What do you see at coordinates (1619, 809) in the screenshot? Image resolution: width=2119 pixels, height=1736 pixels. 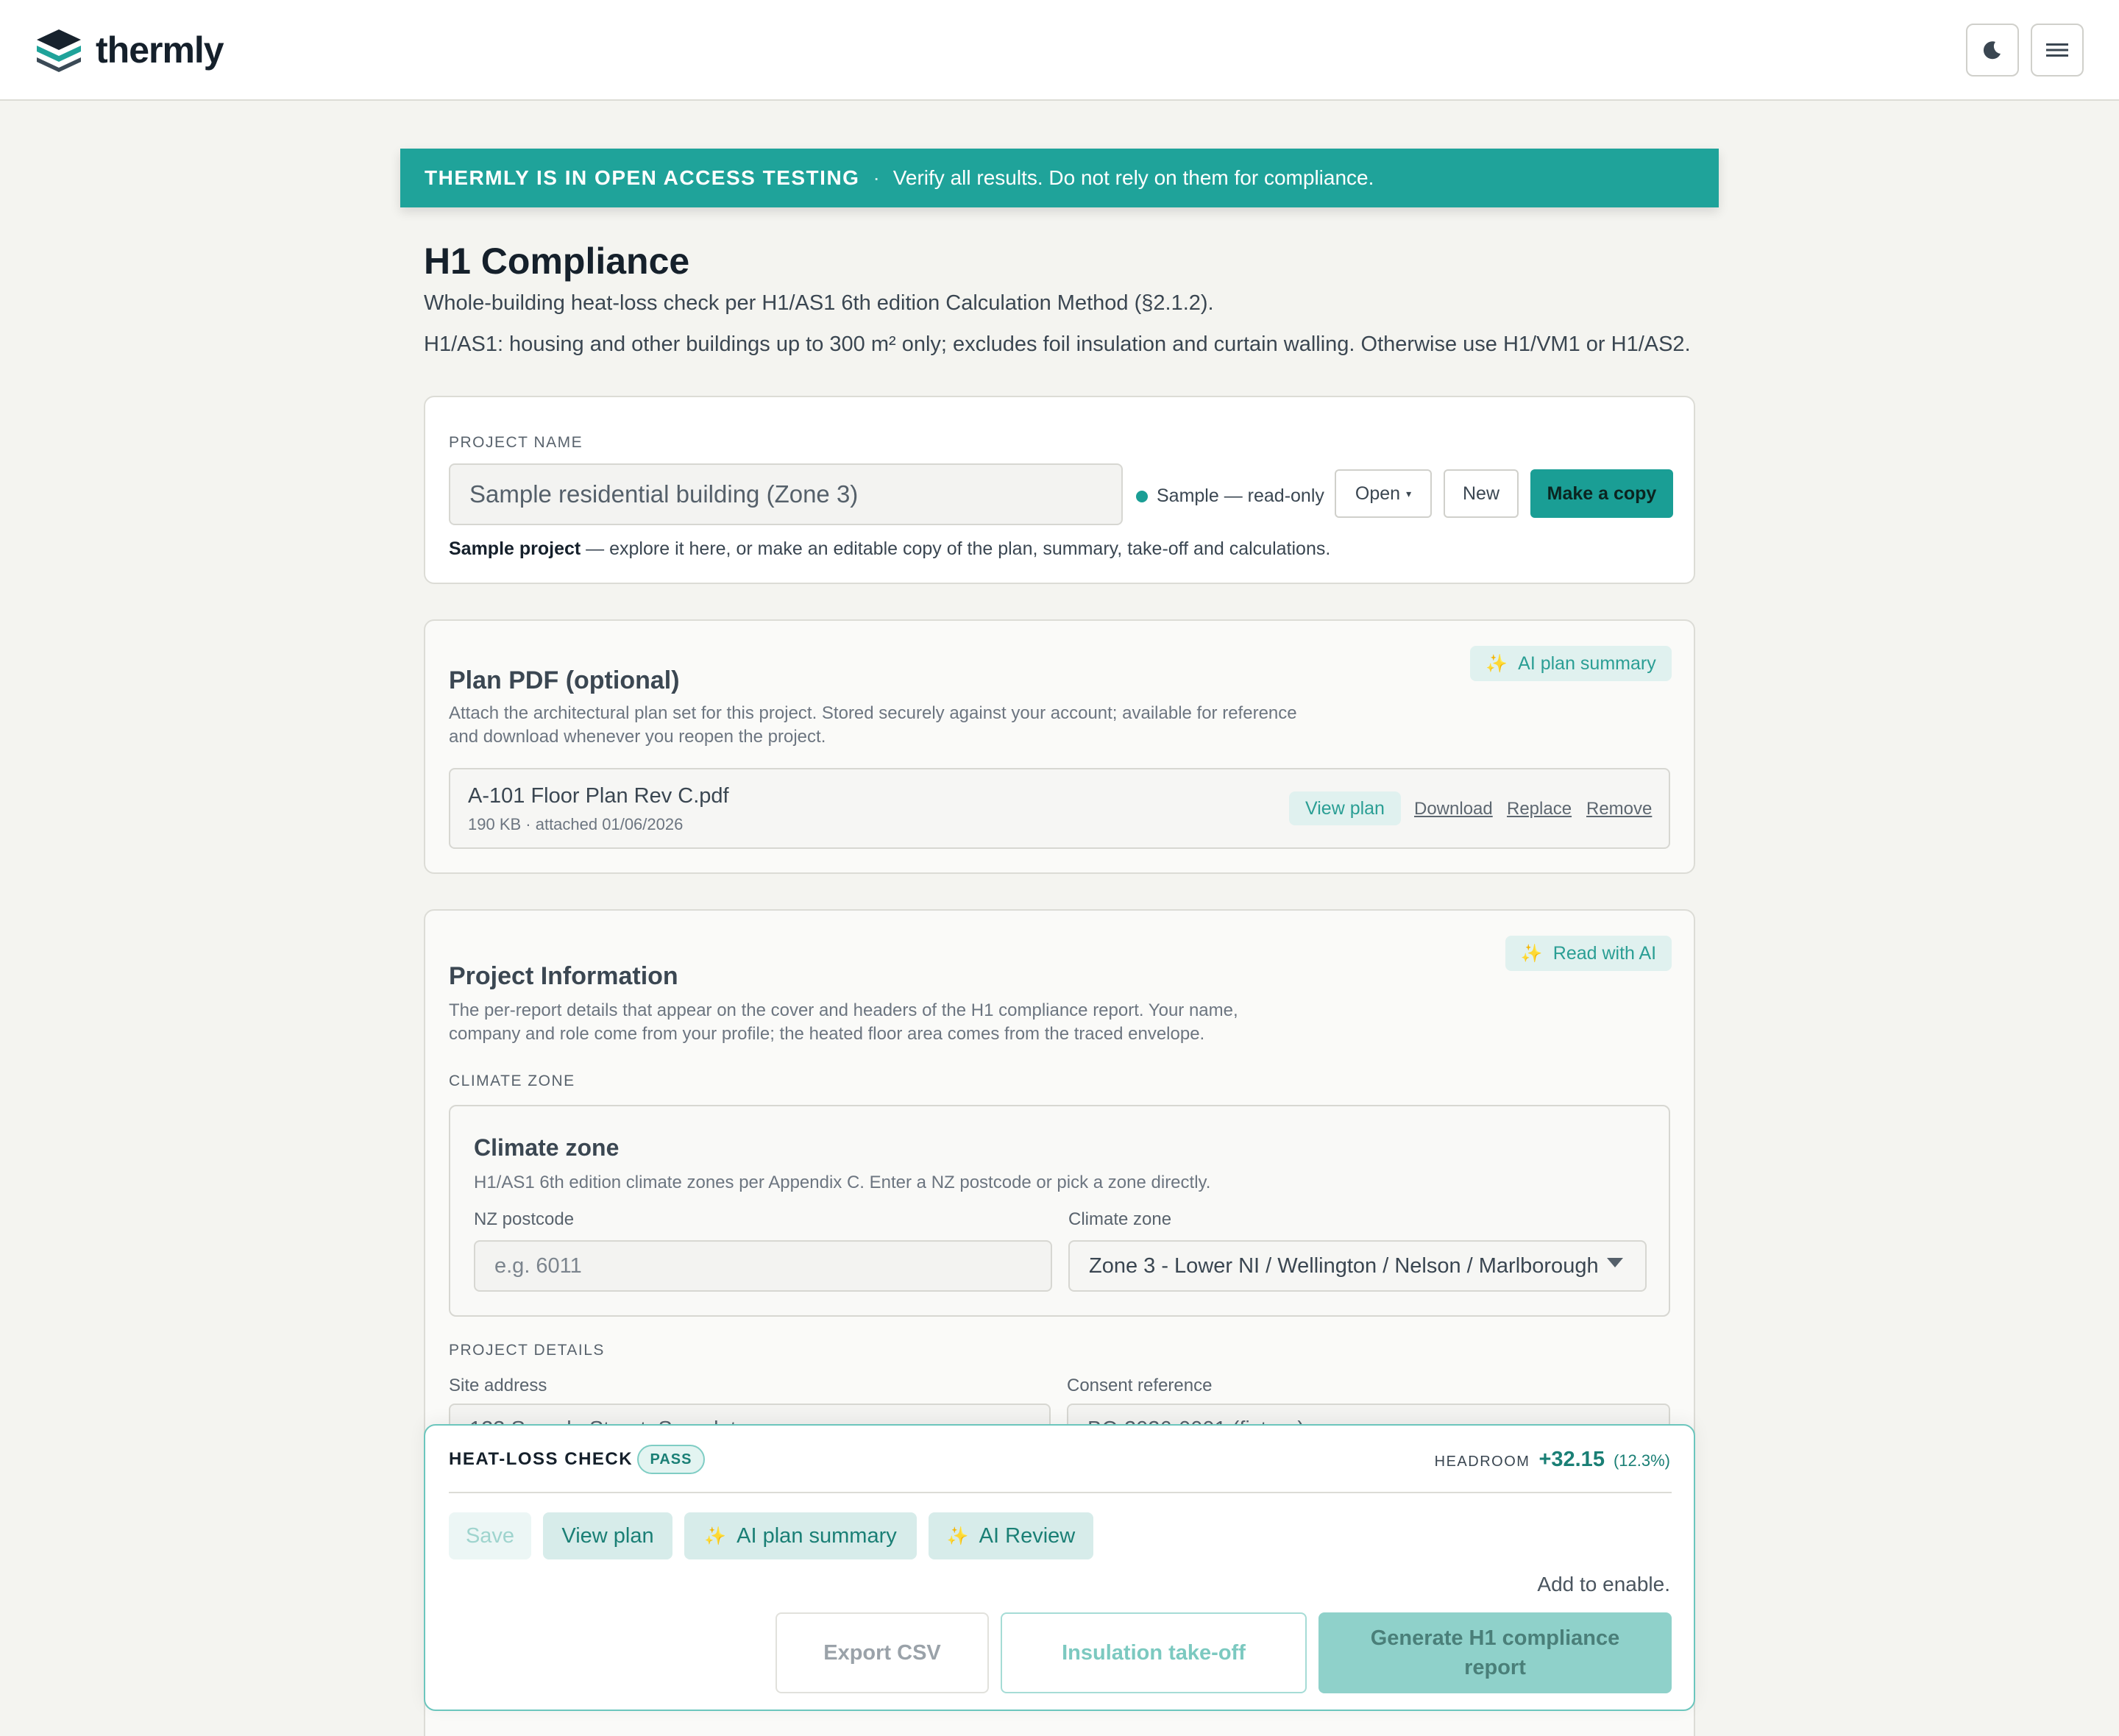 I see `remove-link: Remove` at bounding box center [1619, 809].